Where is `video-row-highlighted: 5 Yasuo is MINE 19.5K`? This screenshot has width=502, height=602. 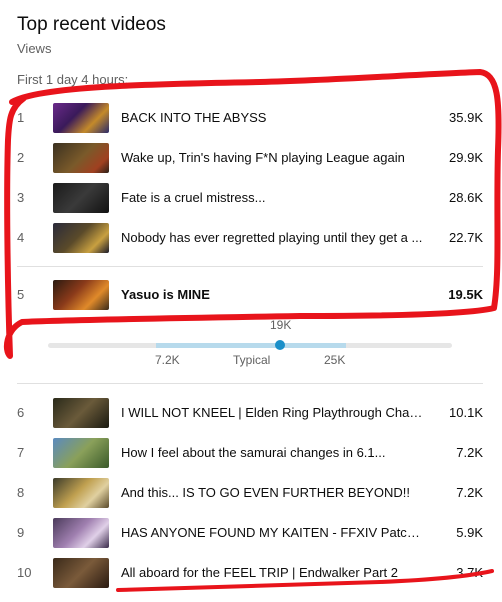 video-row-highlighted: 5 Yasuo is MINE 19.5K is located at coordinates (251, 295).